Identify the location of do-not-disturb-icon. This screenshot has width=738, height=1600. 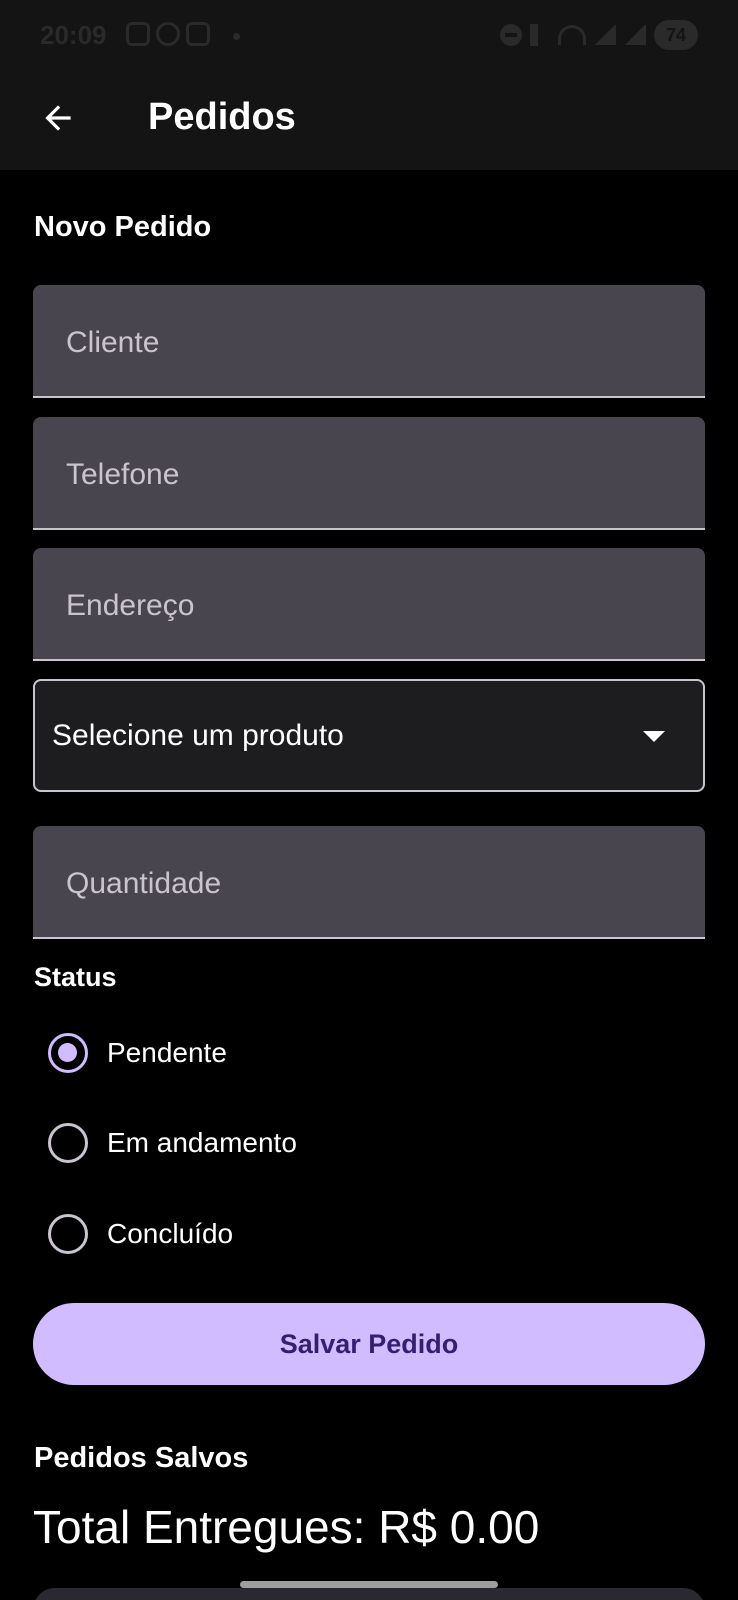
(511, 35).